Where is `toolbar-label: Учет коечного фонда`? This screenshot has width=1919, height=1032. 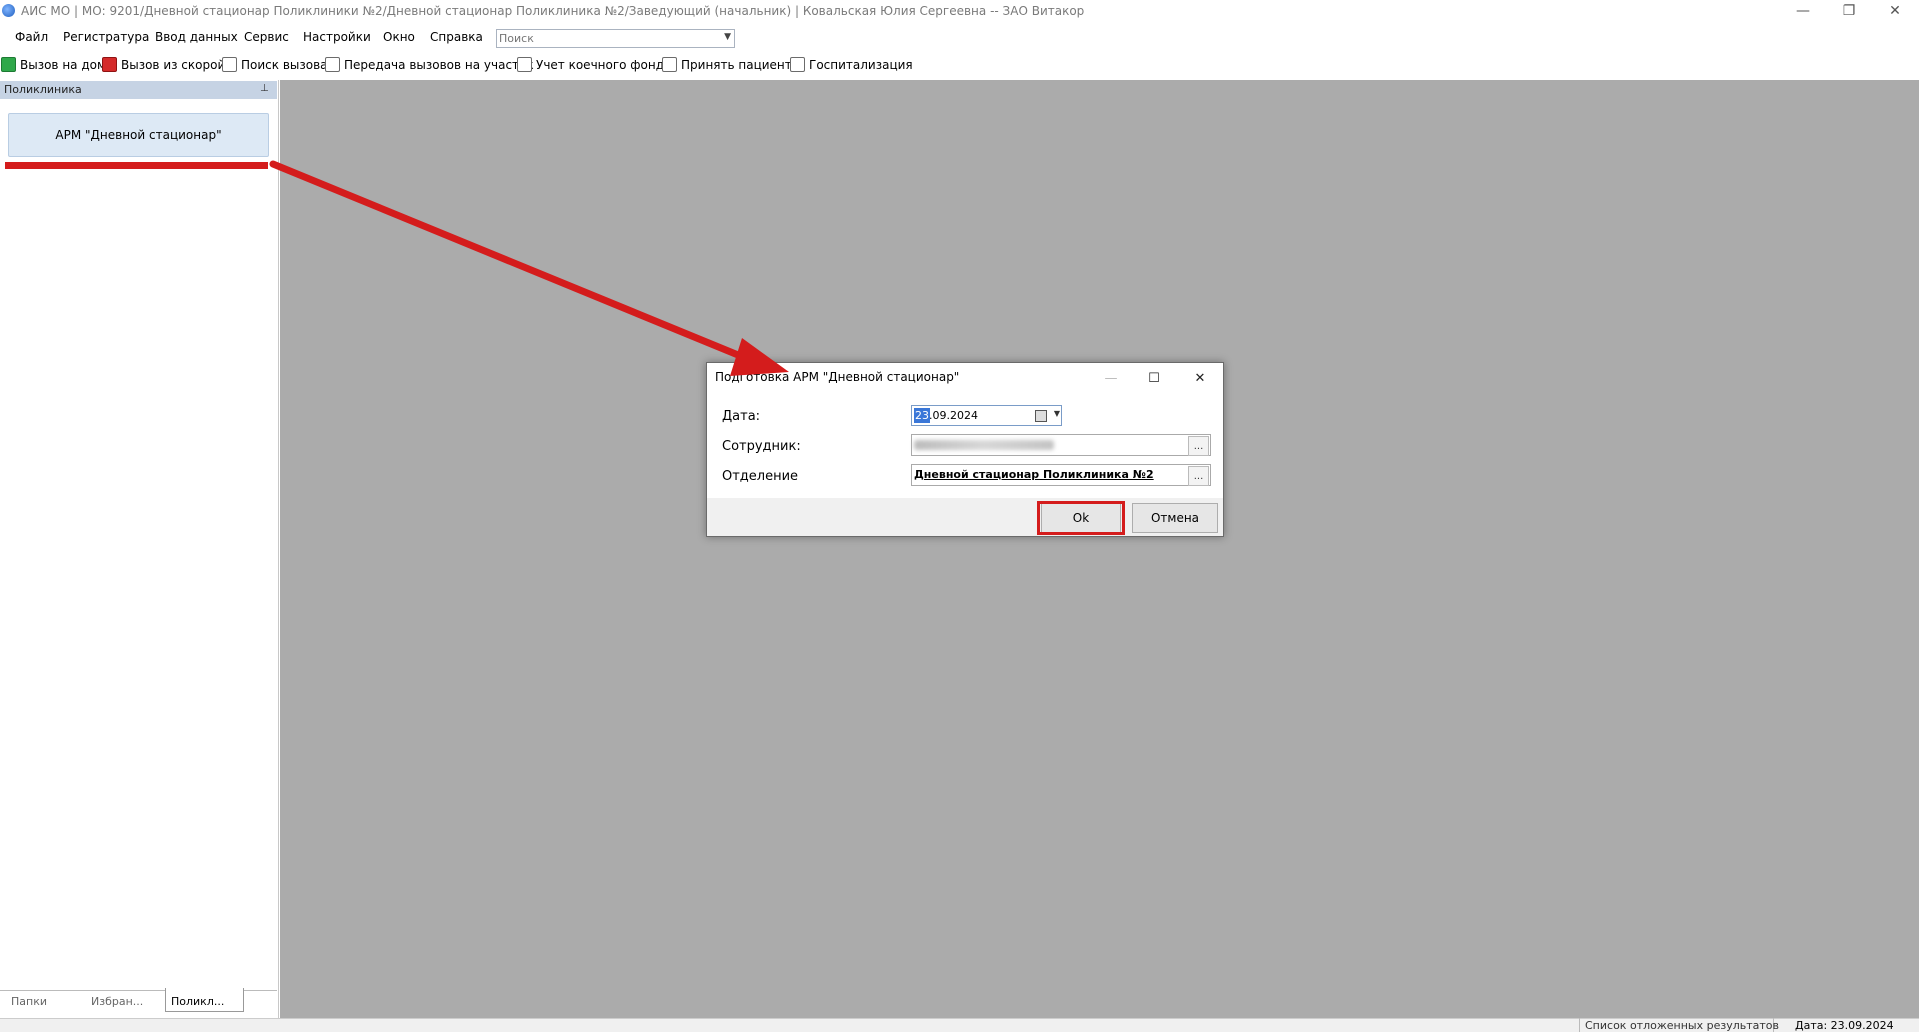 toolbar-label: Учет коечного фонда is located at coordinates (604, 64).